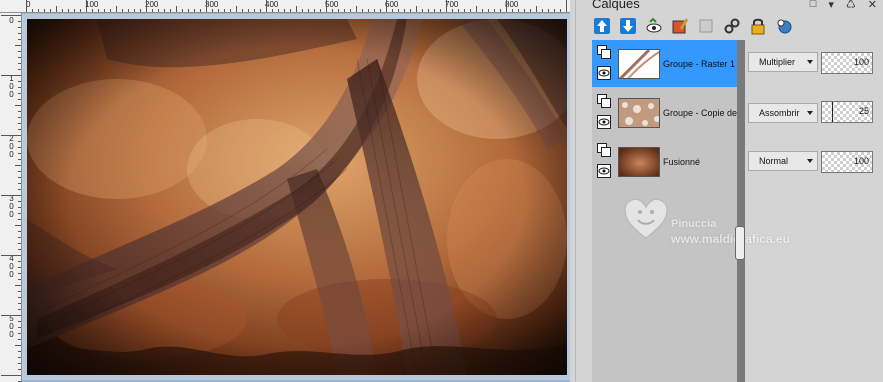  What do you see at coordinates (777, 62) in the screenshot?
I see `blend-mode-value: Multiplier` at bounding box center [777, 62].